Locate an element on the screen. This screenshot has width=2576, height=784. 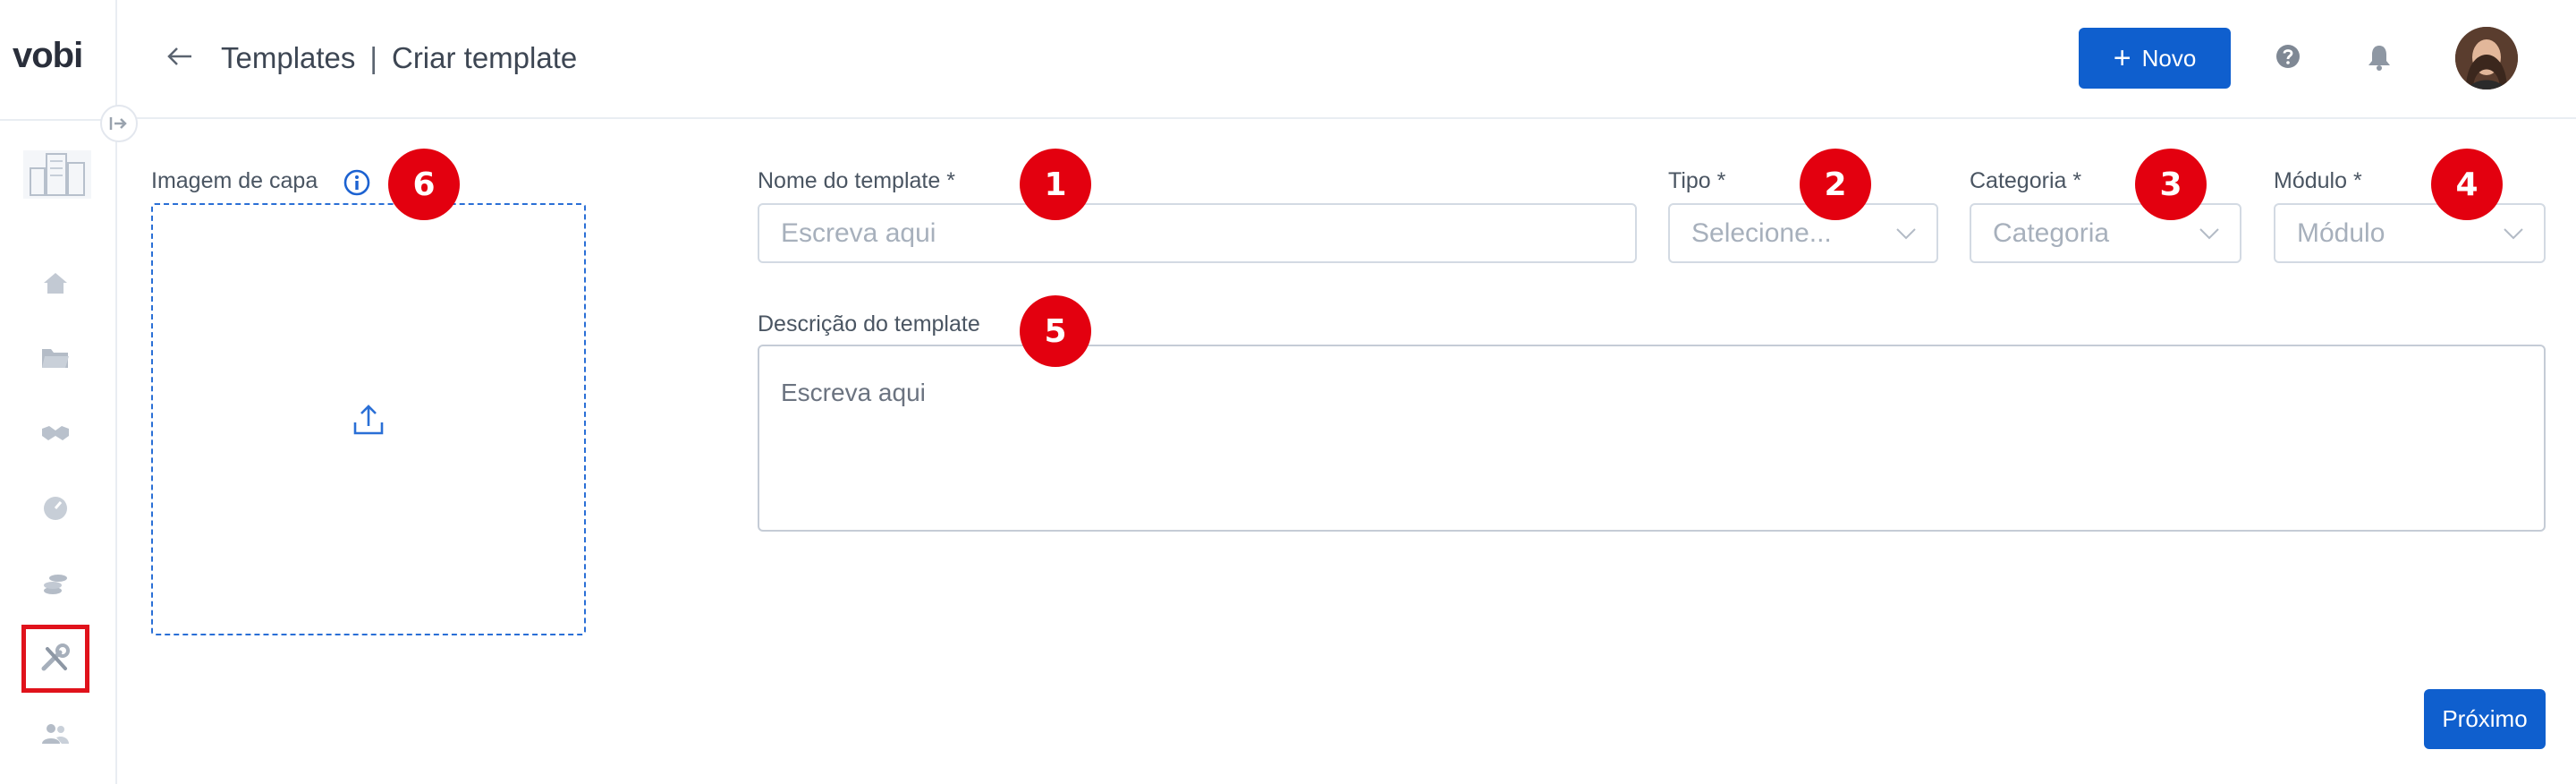
breadcrumb-current: Criar template is located at coordinates (484, 57).